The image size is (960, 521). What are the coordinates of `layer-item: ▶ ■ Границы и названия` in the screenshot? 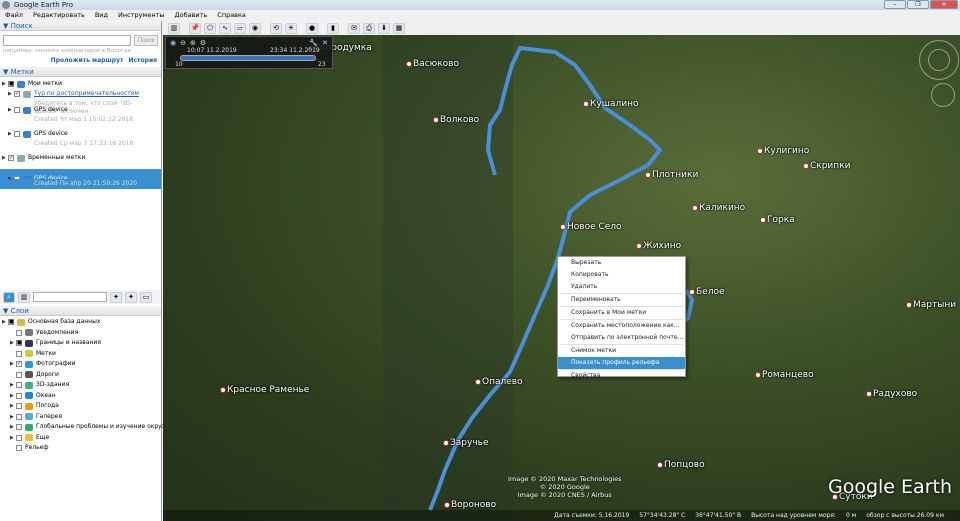 It's located at (50, 343).